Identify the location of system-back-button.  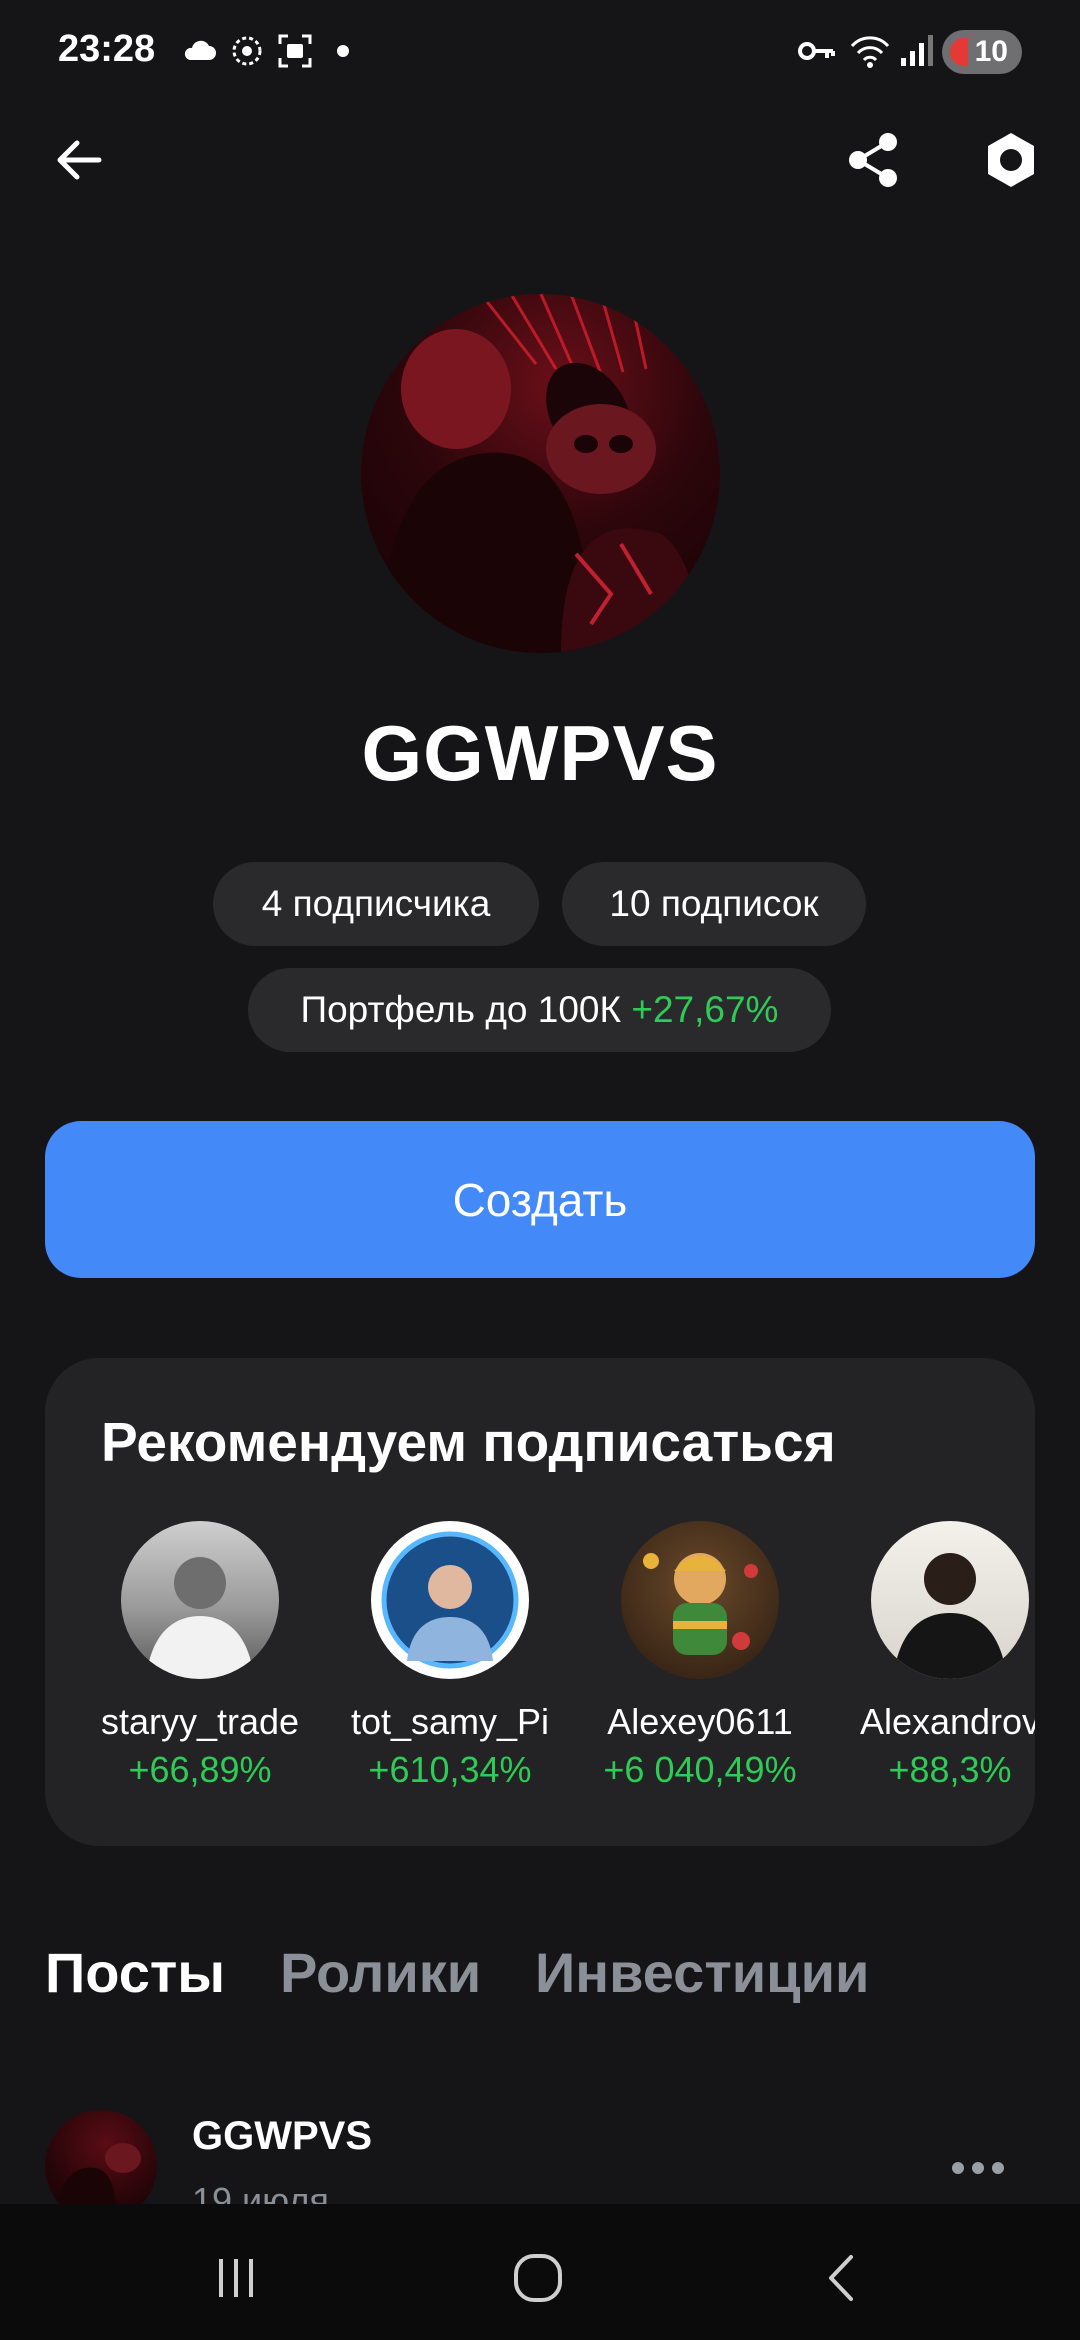
(842, 2278).